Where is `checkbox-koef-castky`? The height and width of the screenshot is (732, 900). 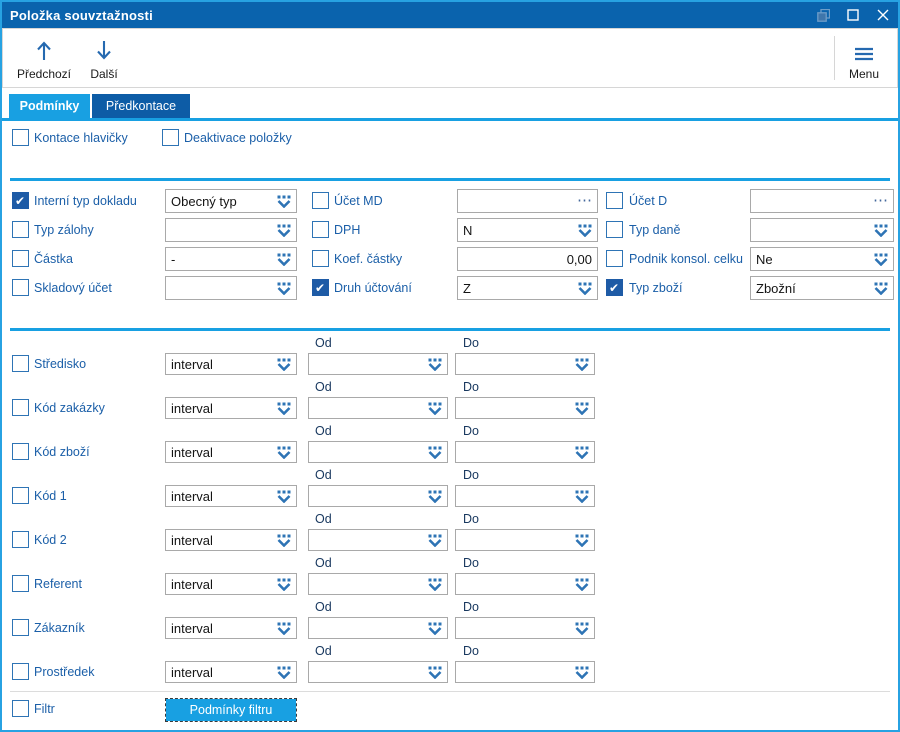 checkbox-koef-castky is located at coordinates (320, 258).